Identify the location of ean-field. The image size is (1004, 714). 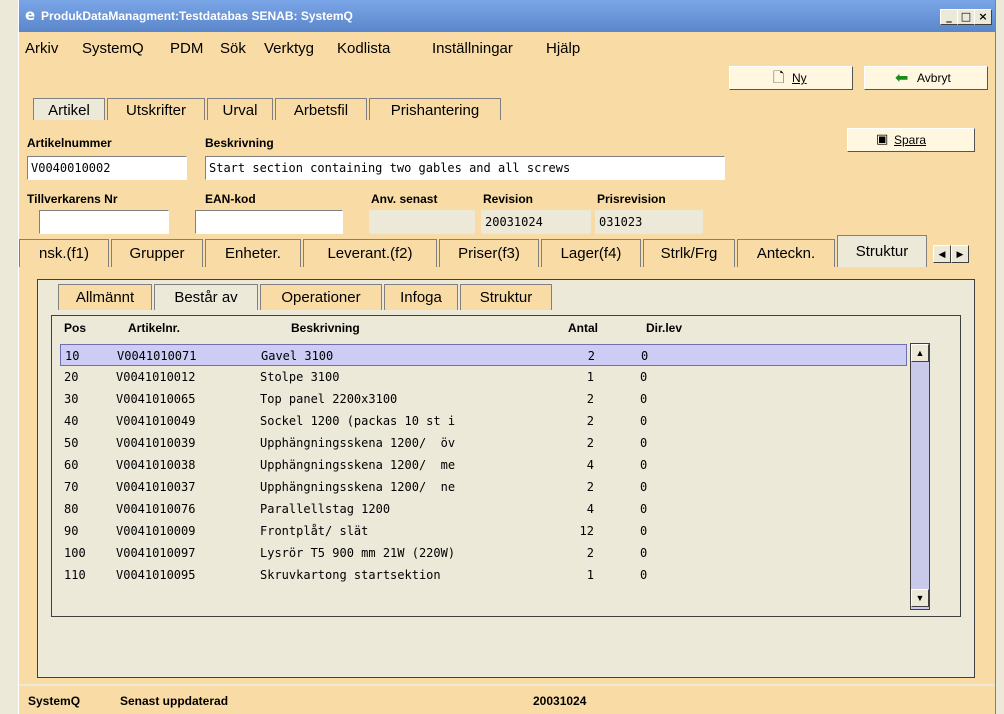
(269, 222).